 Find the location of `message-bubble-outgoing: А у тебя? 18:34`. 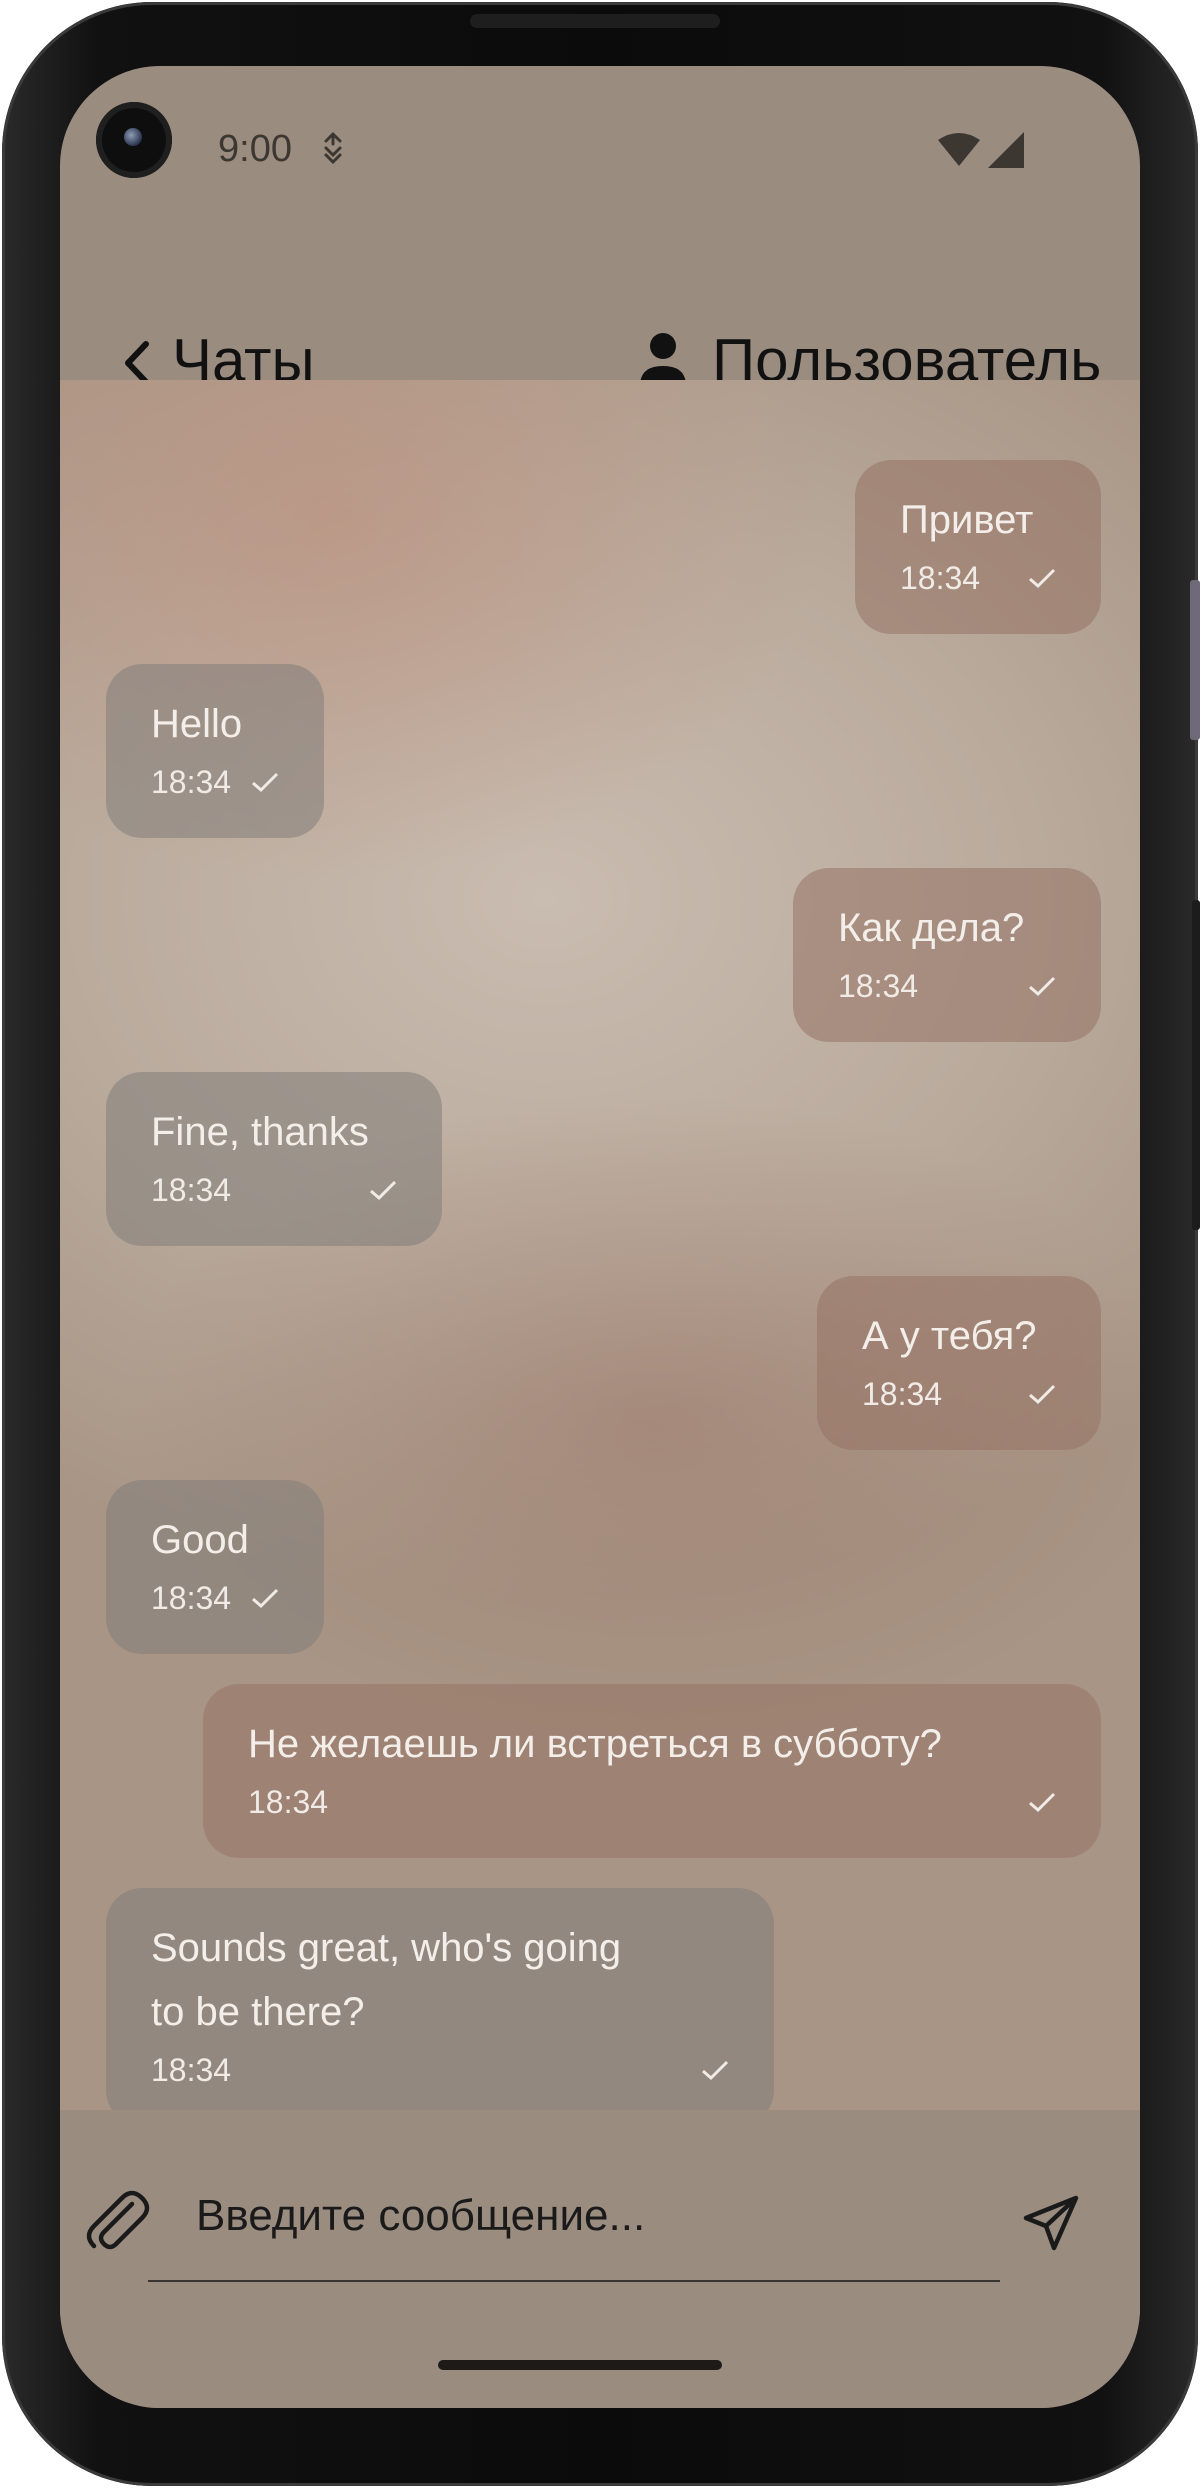

message-bubble-outgoing: А у тебя? 18:34 is located at coordinates (959, 1363).